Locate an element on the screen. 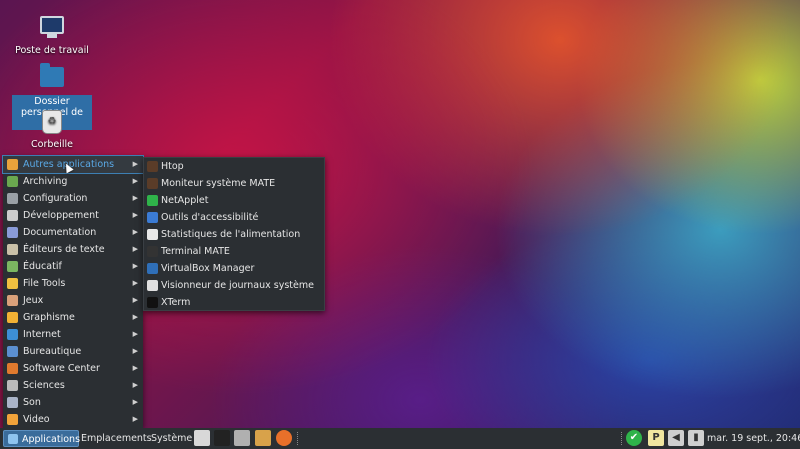 The width and height of the screenshot is (800, 449). volume-icon: ◀ is located at coordinates (676, 438).